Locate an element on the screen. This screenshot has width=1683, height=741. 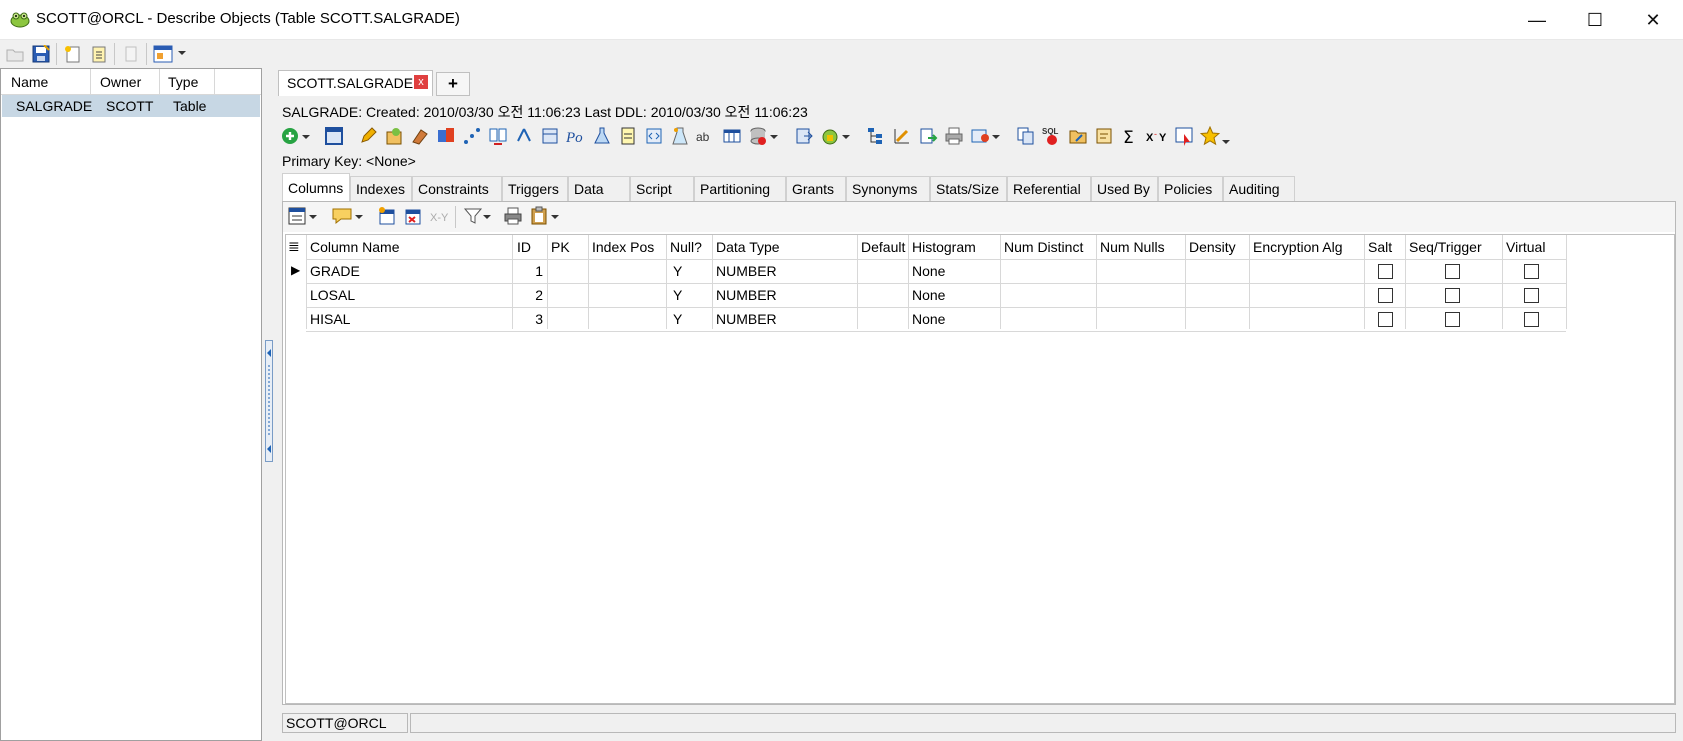
xy-icon: X-Y is located at coordinates (1157, 137).